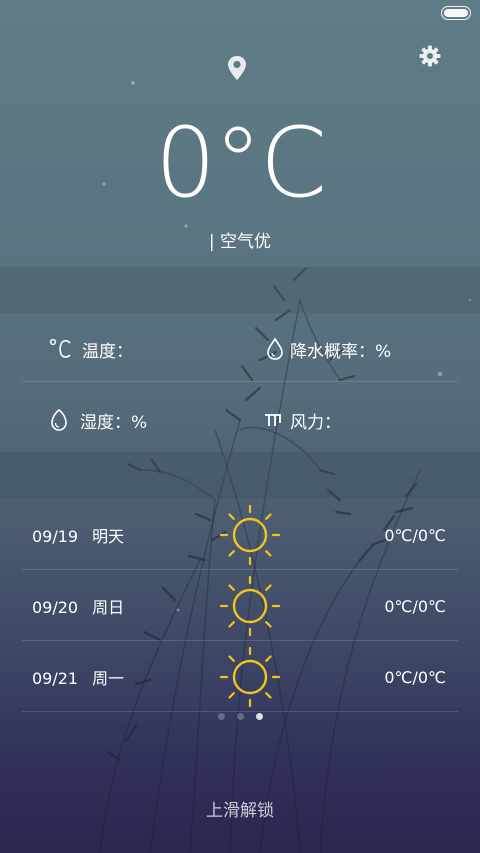 The image size is (480, 853). Describe the element at coordinates (107, 351) in the screenshot. I see `temperature-label: 温度：` at that location.